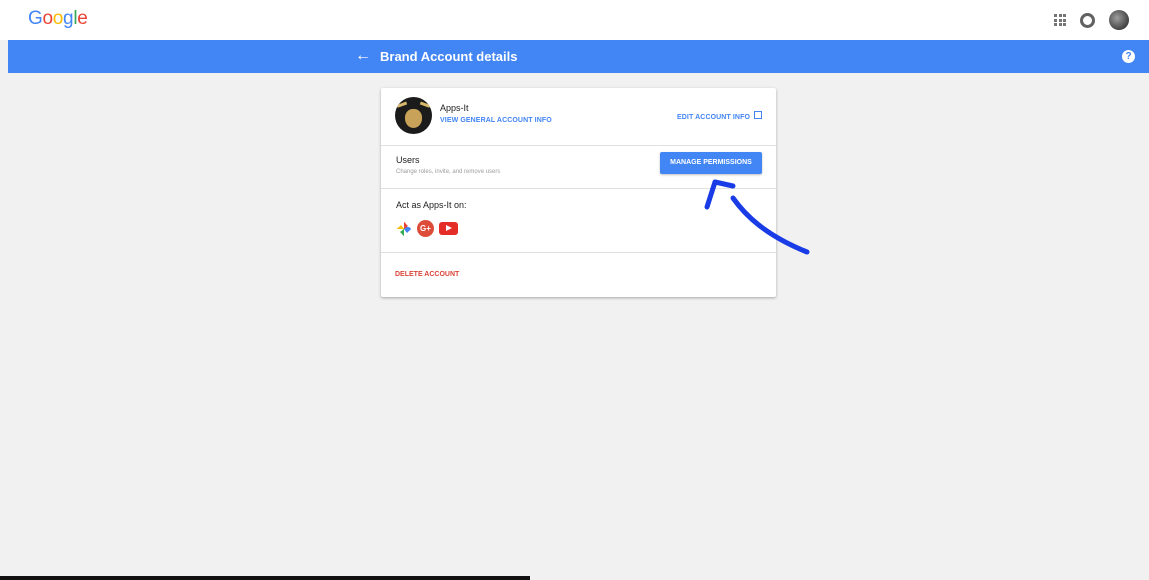 The width and height of the screenshot is (1149, 580). I want to click on logo-letter-e: e, so click(82, 18).